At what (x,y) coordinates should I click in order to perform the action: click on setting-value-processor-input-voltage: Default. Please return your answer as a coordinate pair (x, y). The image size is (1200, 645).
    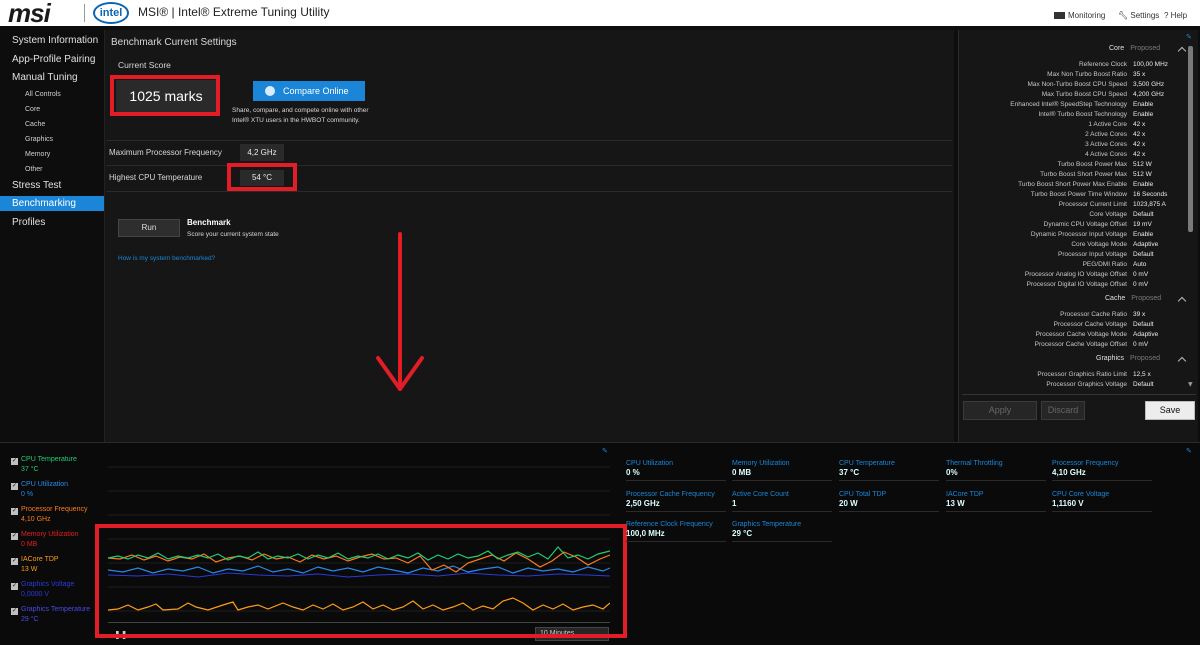
    Looking at the image, I should click on (1143, 254).